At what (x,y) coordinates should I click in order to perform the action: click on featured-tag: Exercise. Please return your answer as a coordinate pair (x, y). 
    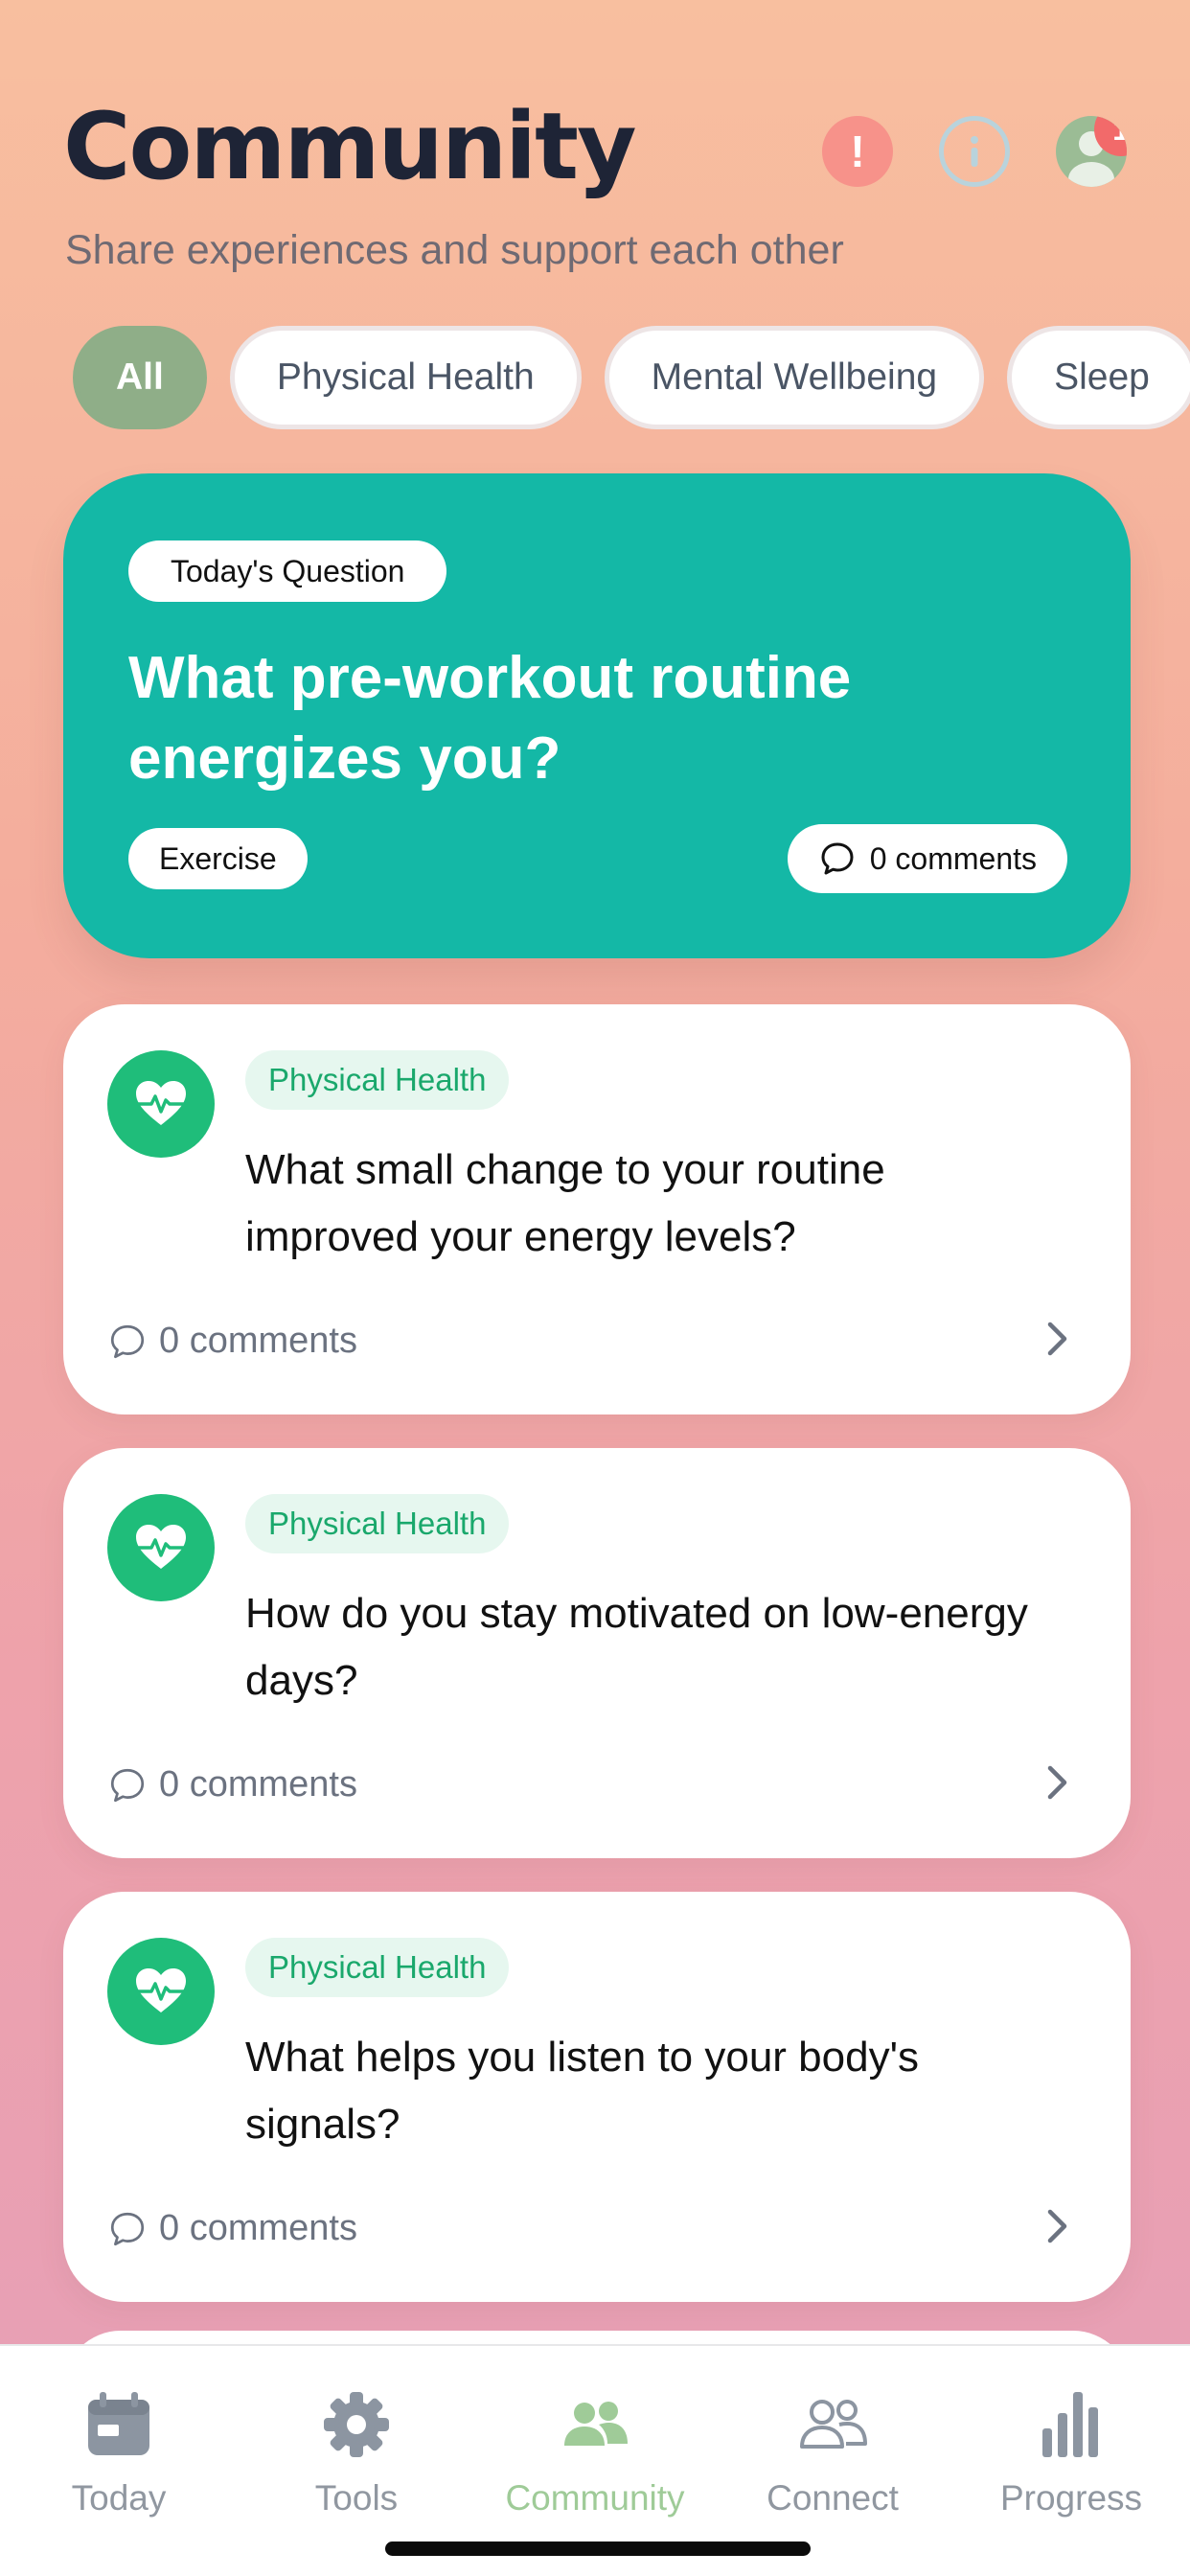
    Looking at the image, I should click on (218, 858).